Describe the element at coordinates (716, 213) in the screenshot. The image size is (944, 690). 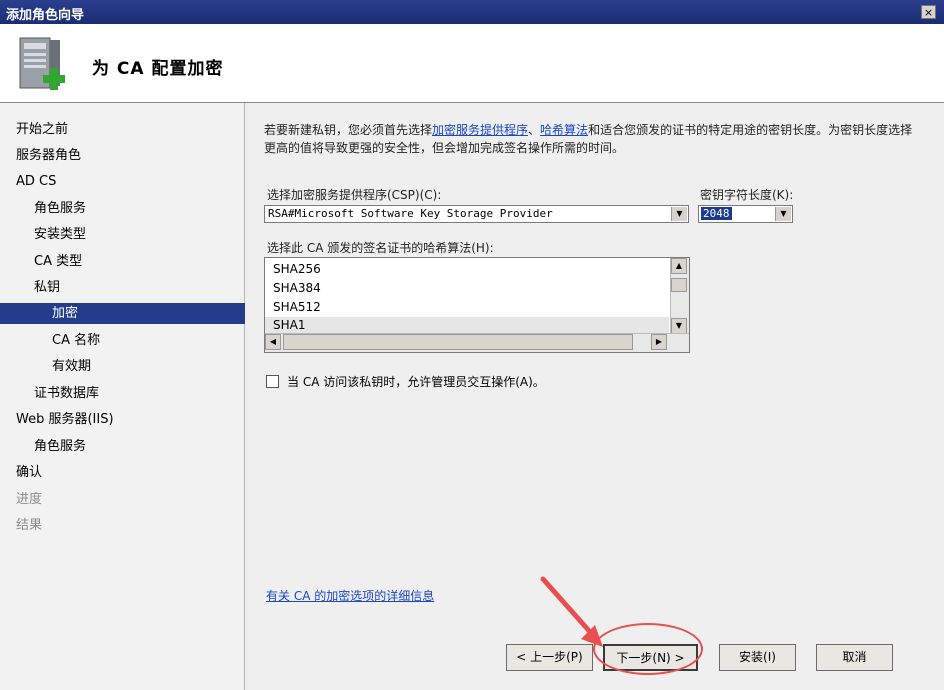
I see `key-length-value: 2048` at that location.